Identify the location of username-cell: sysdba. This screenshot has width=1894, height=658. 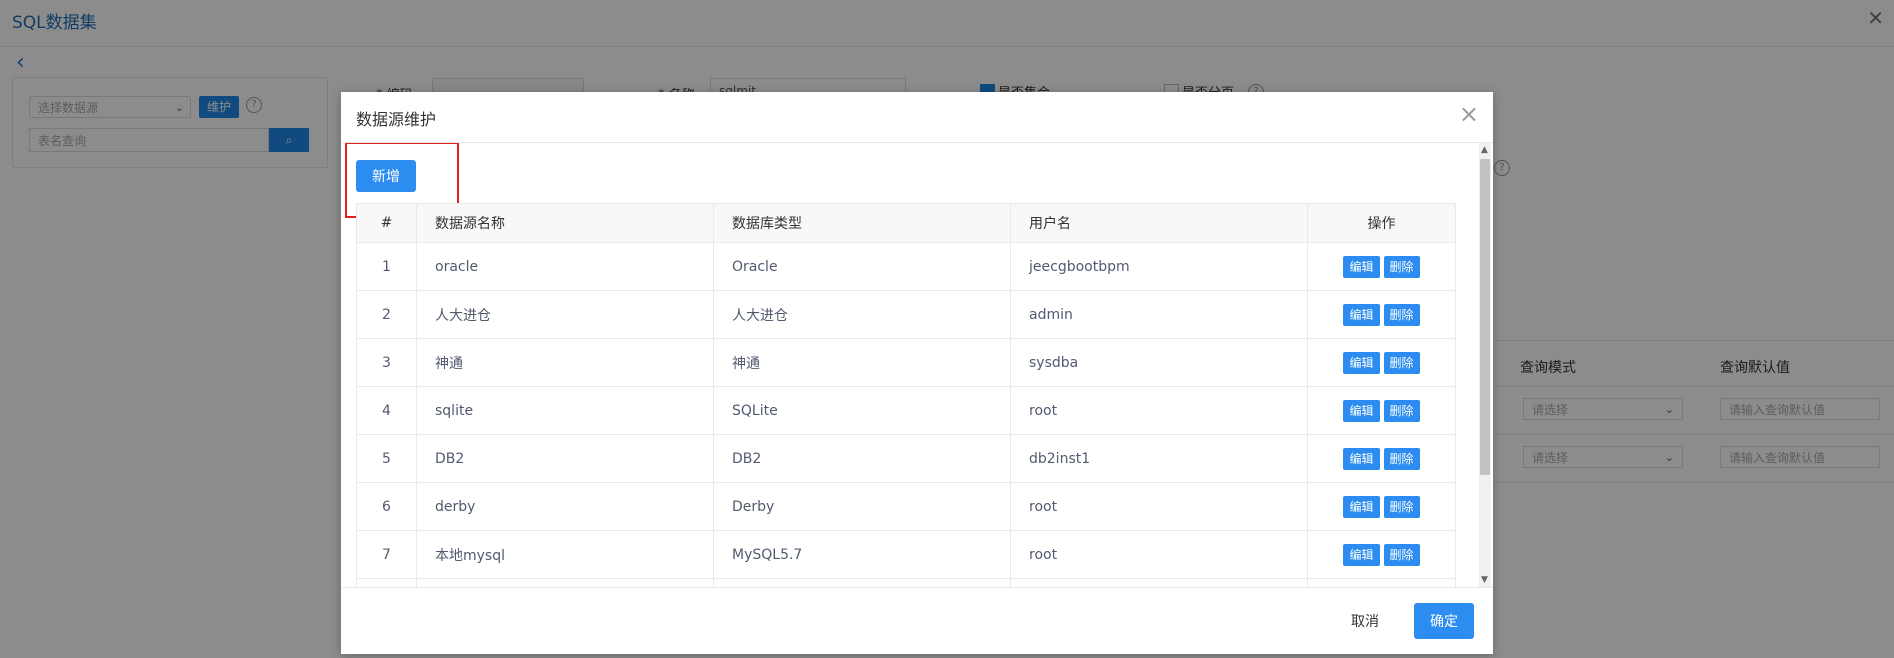
(1159, 362).